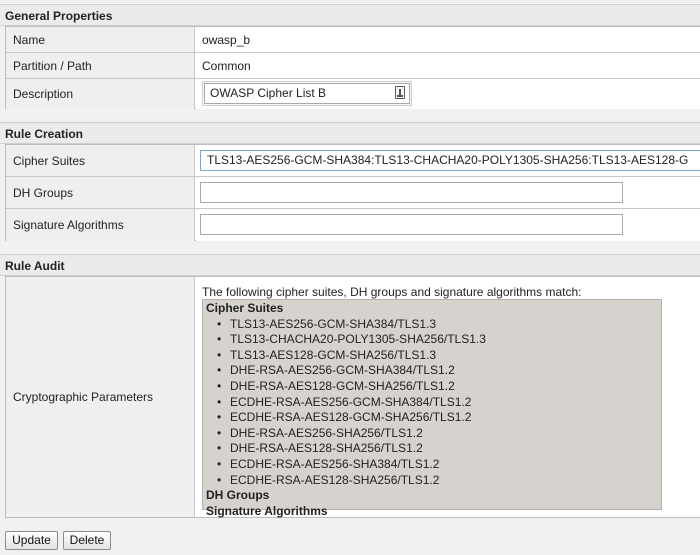  Describe the element at coordinates (432, 449) in the screenshot. I see `list-item: DHE-RSA-AES128-SHA256/TLS1.2` at that location.